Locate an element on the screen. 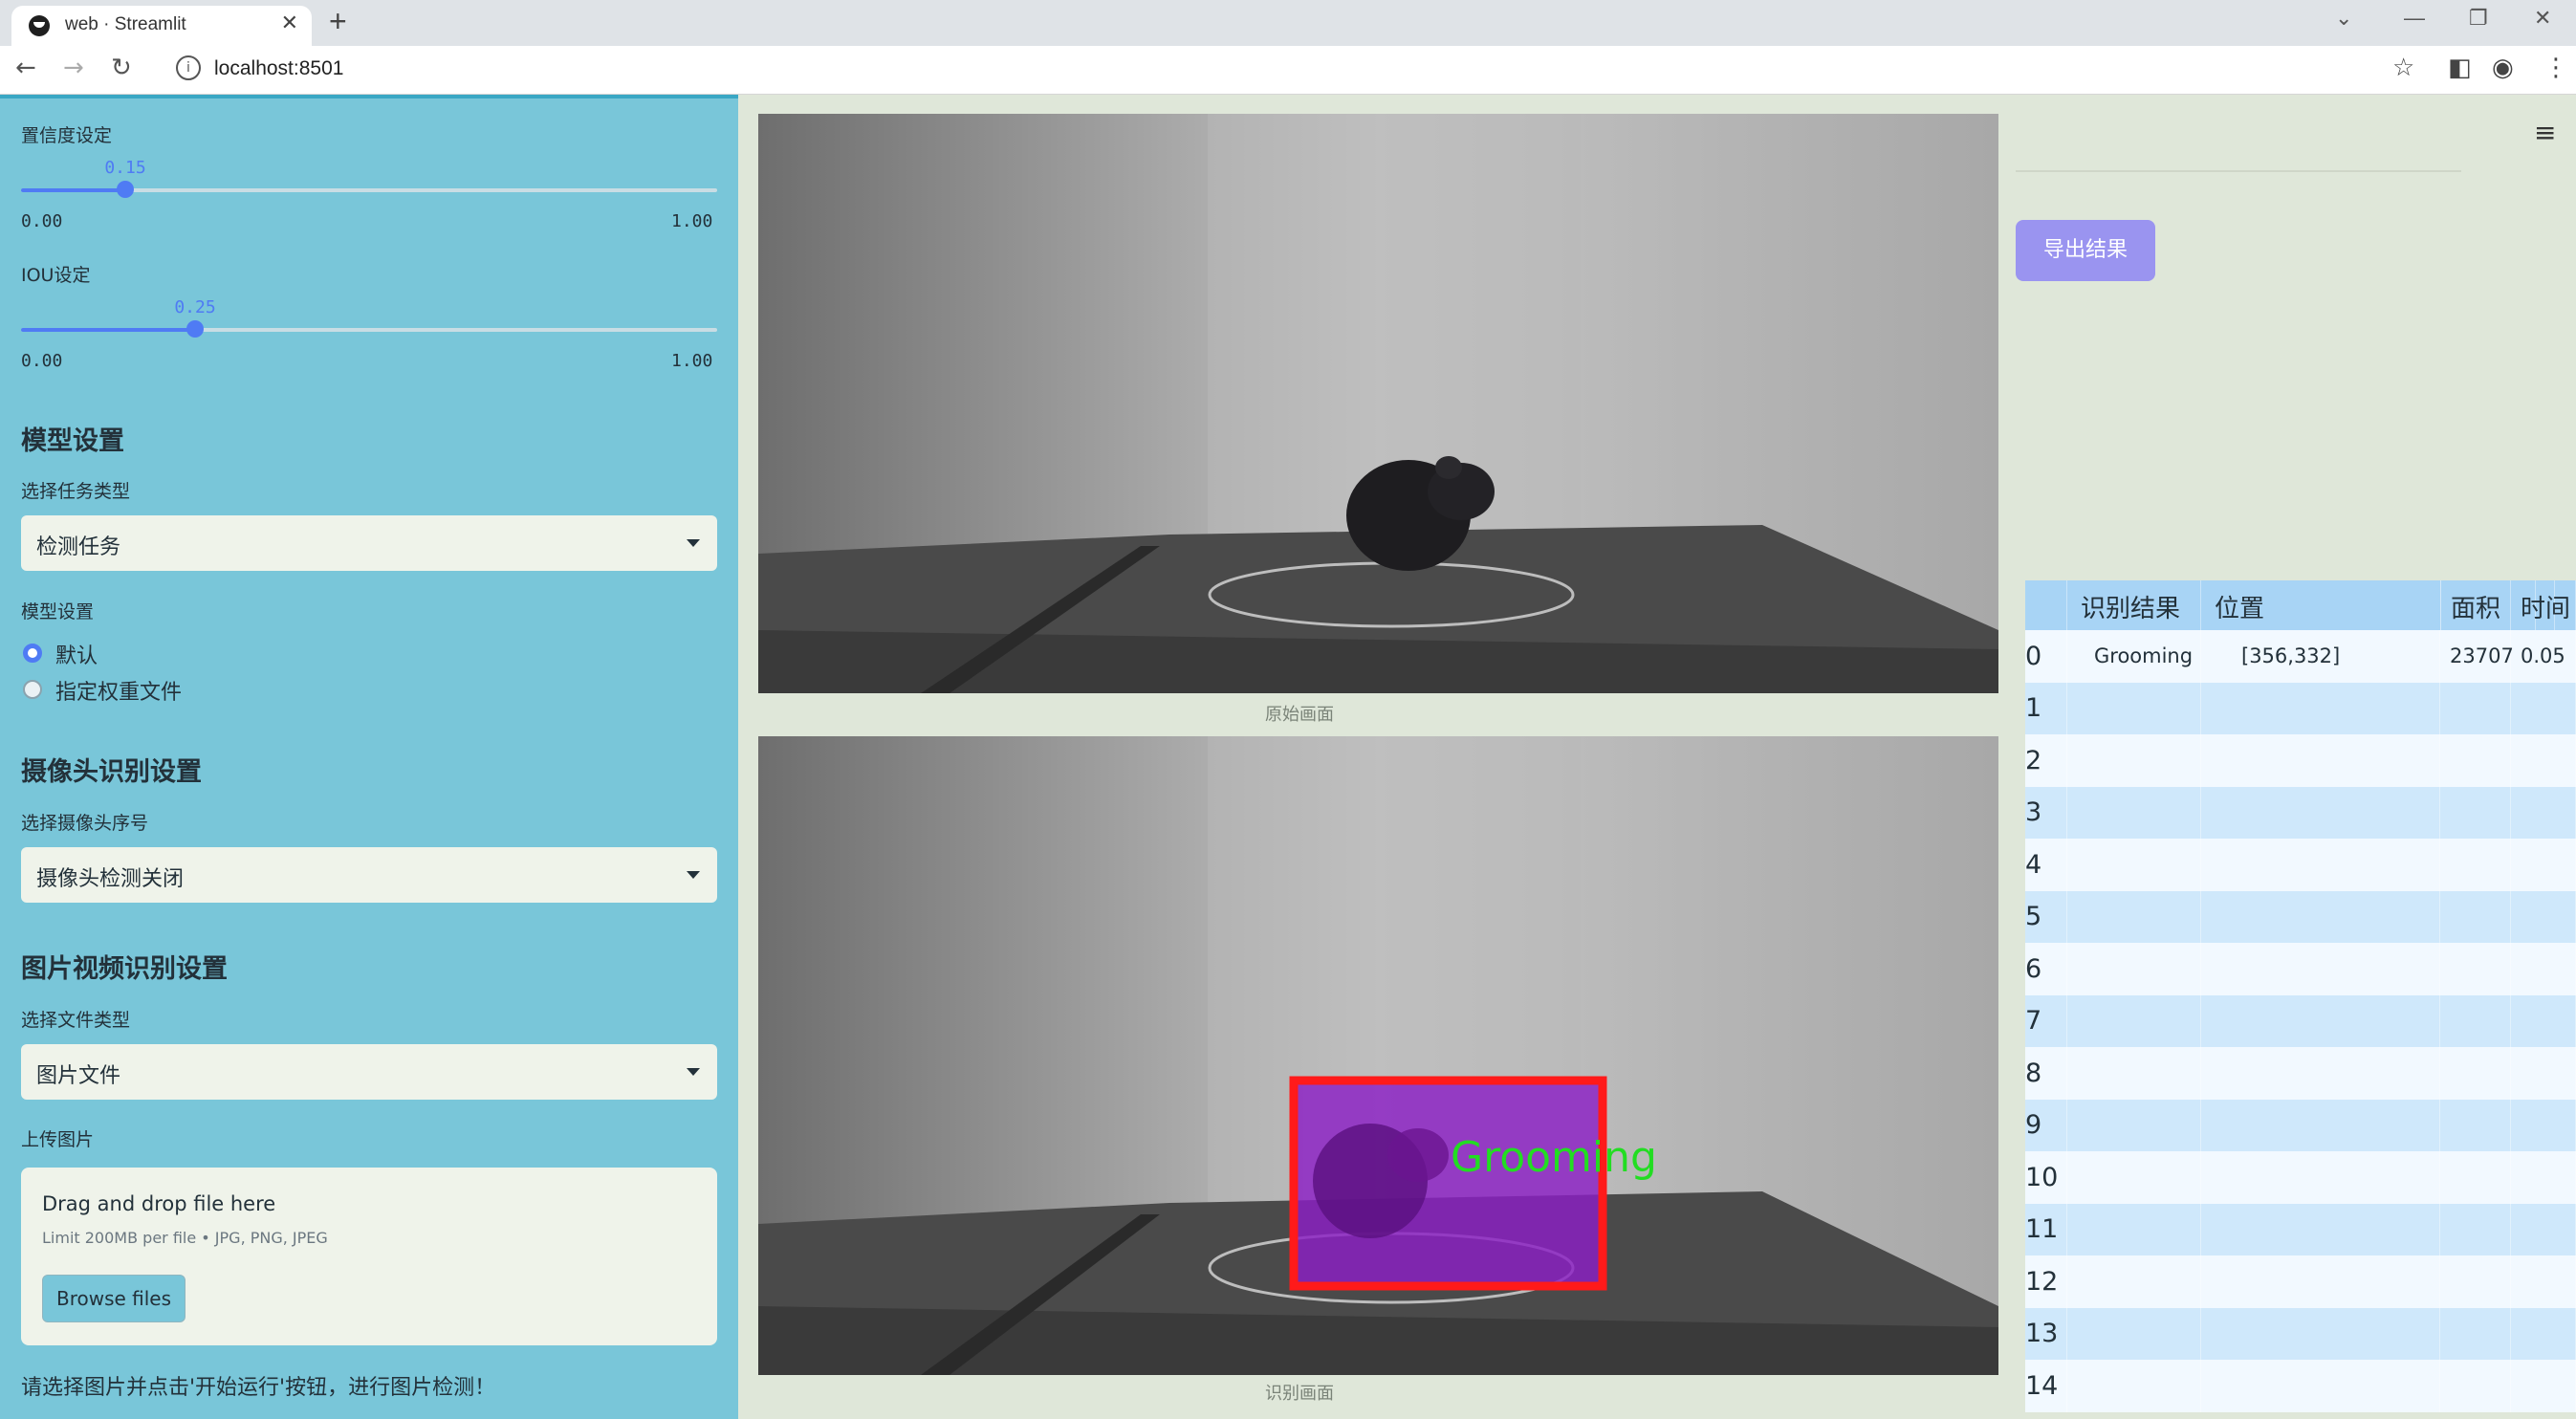  dropzone-limit: Limit 200MB per file • JPG, PNG, JPEG is located at coordinates (185, 1238).